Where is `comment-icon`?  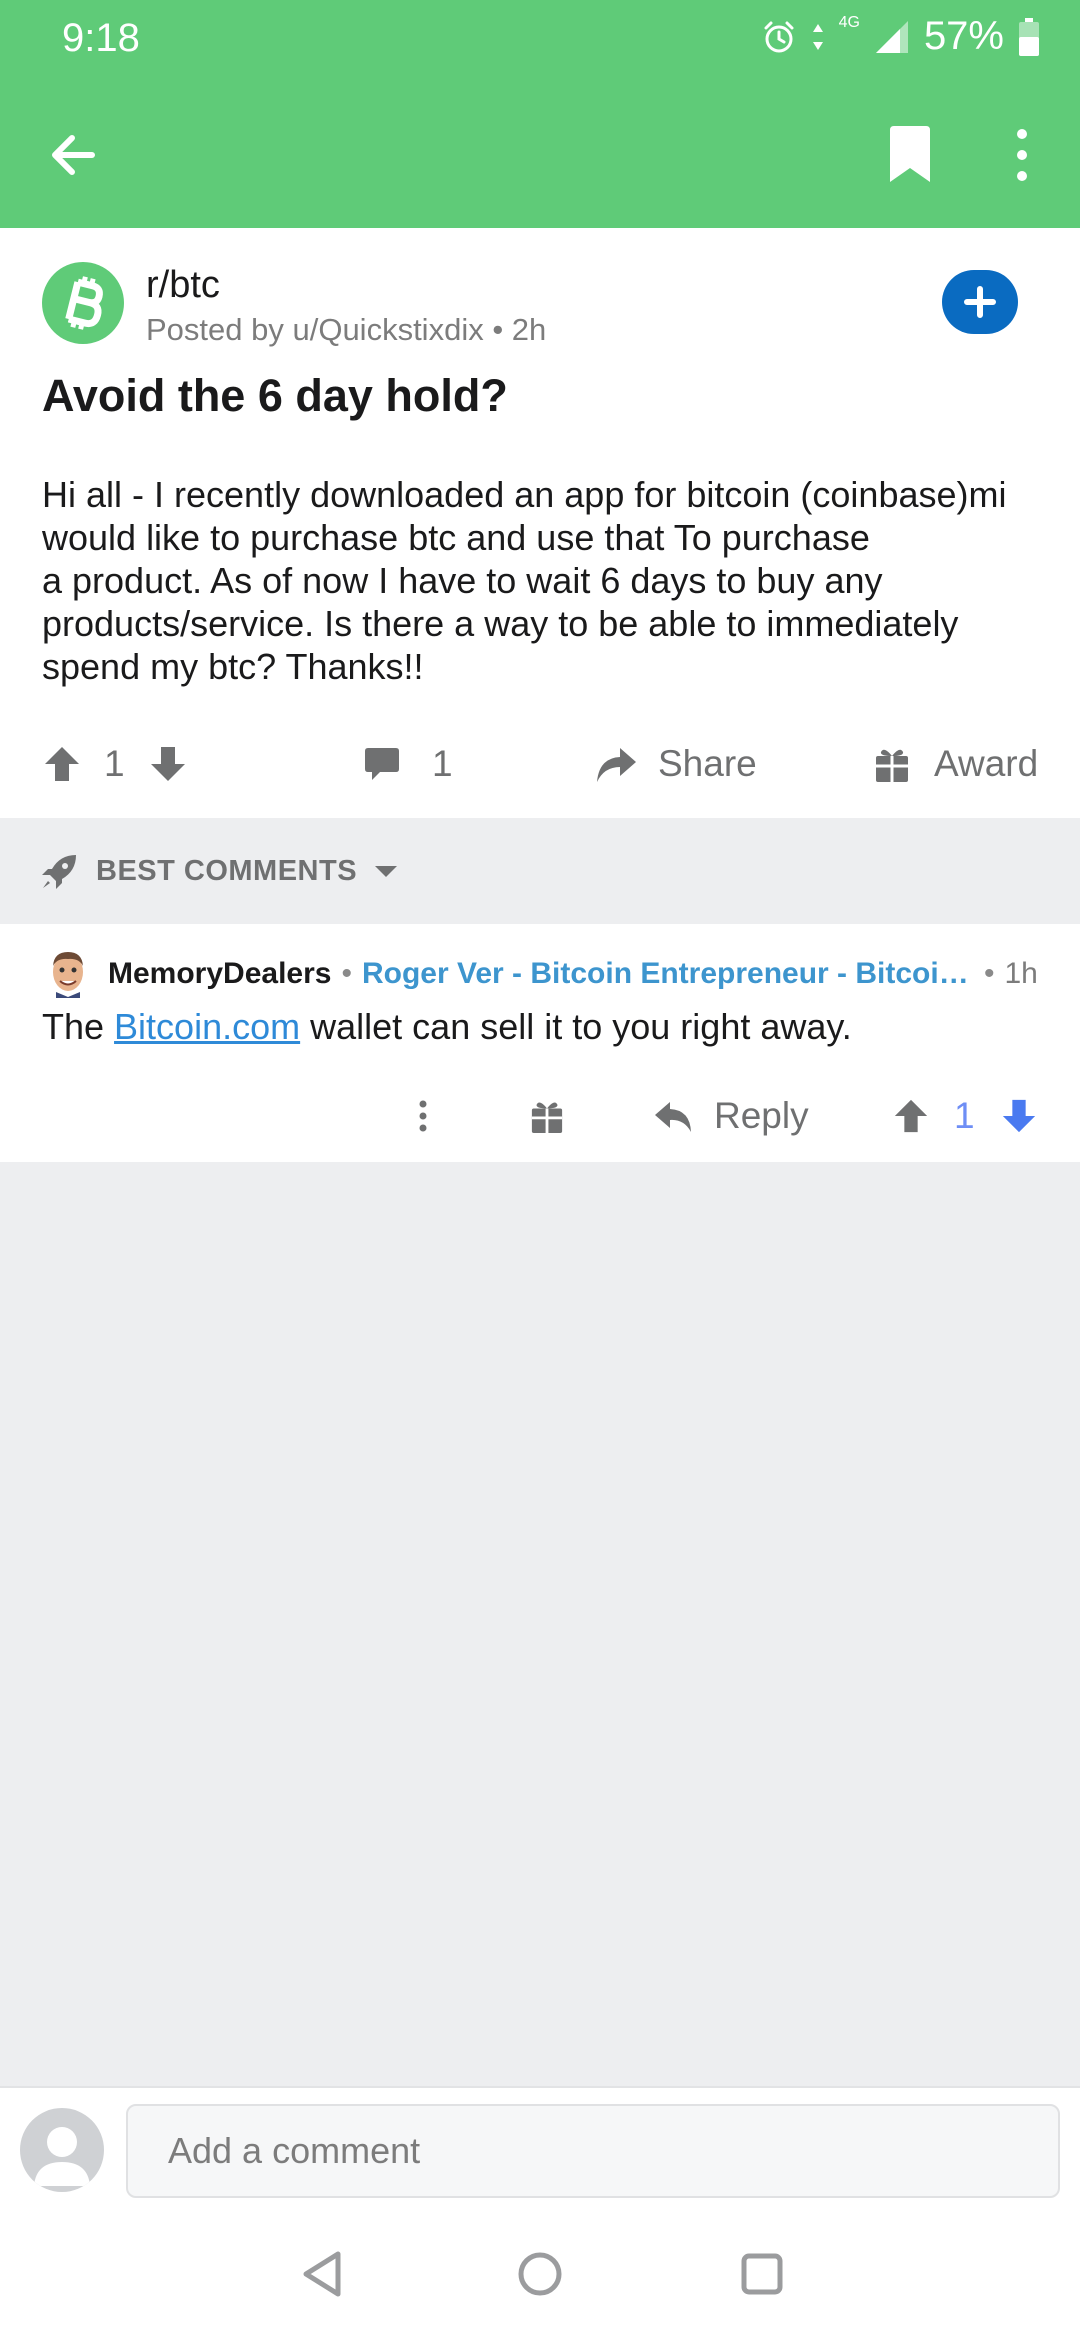 comment-icon is located at coordinates (382, 764).